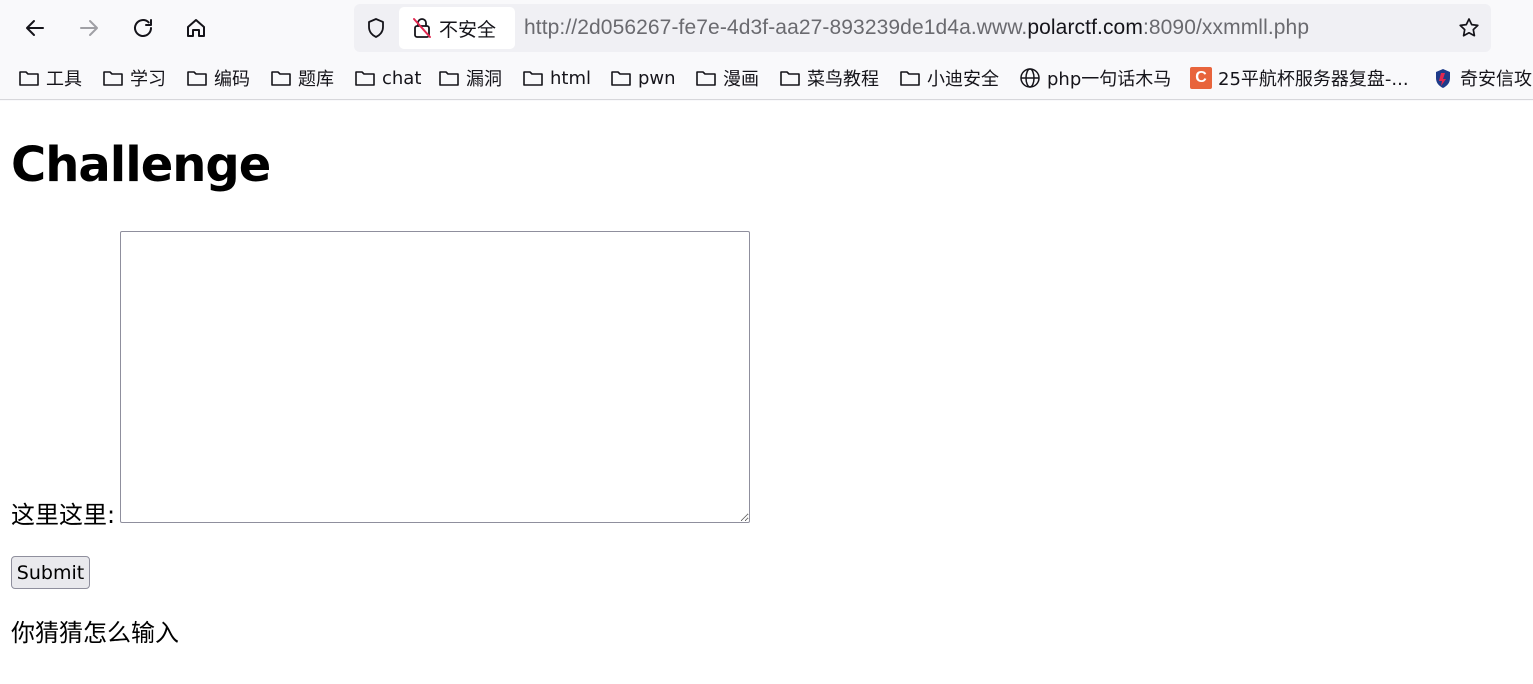 This screenshot has height=684, width=1533. I want to click on site-security-indicator: 不安全, so click(457, 28).